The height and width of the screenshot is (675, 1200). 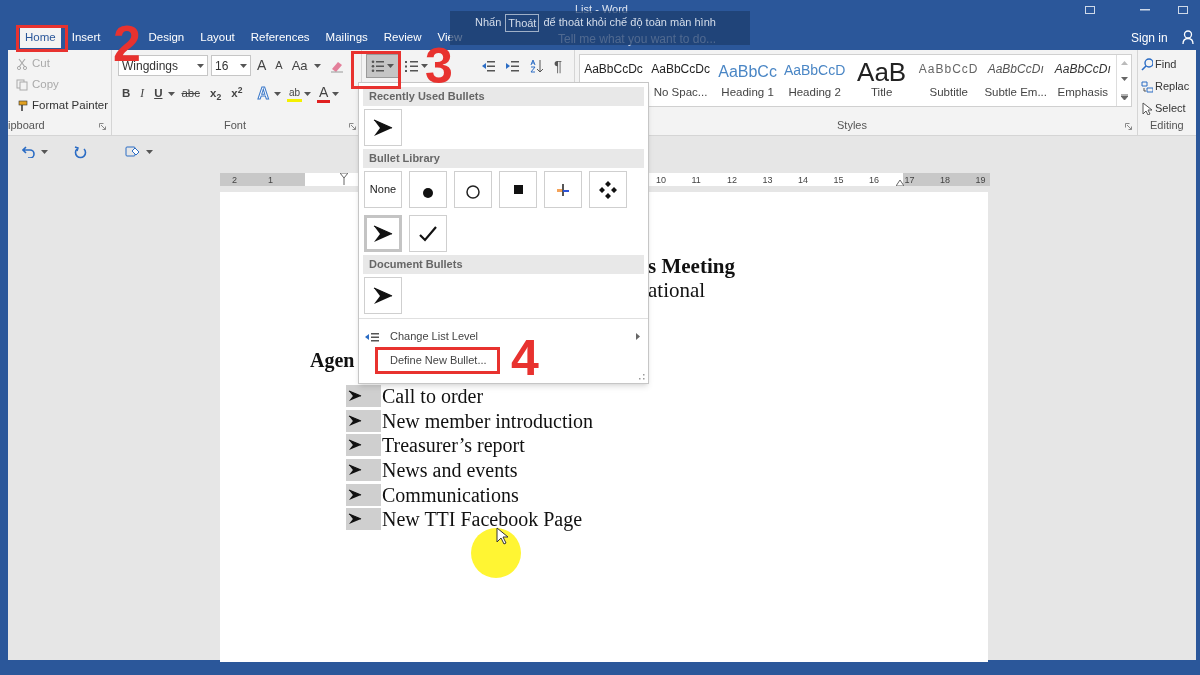 What do you see at coordinates (852, 125) in the screenshot?
I see `group-label: Styles` at bounding box center [852, 125].